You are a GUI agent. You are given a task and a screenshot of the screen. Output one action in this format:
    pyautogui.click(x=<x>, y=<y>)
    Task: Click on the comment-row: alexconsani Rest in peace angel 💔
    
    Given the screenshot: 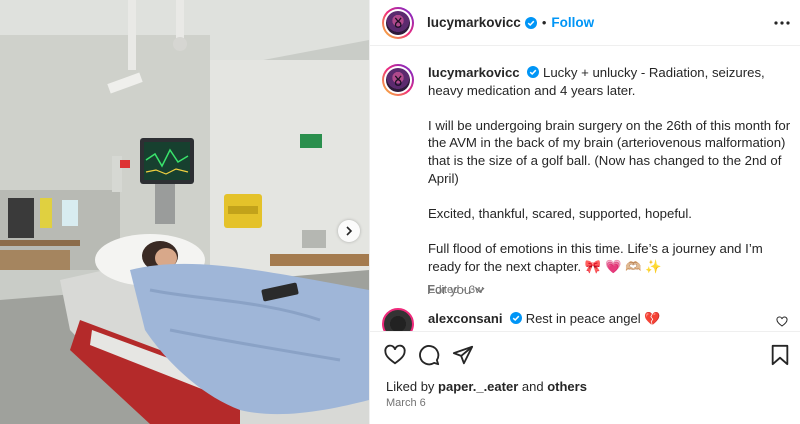 What is the action you would take?
    pyautogui.click(x=587, y=319)
    